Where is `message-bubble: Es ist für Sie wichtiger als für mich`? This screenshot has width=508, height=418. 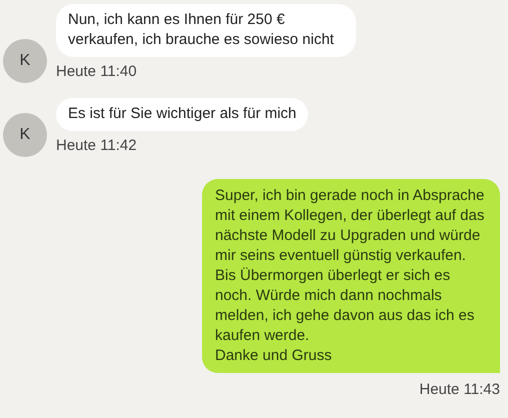
message-bubble: Es ist für Sie wichtiger als für mich is located at coordinates (182, 114).